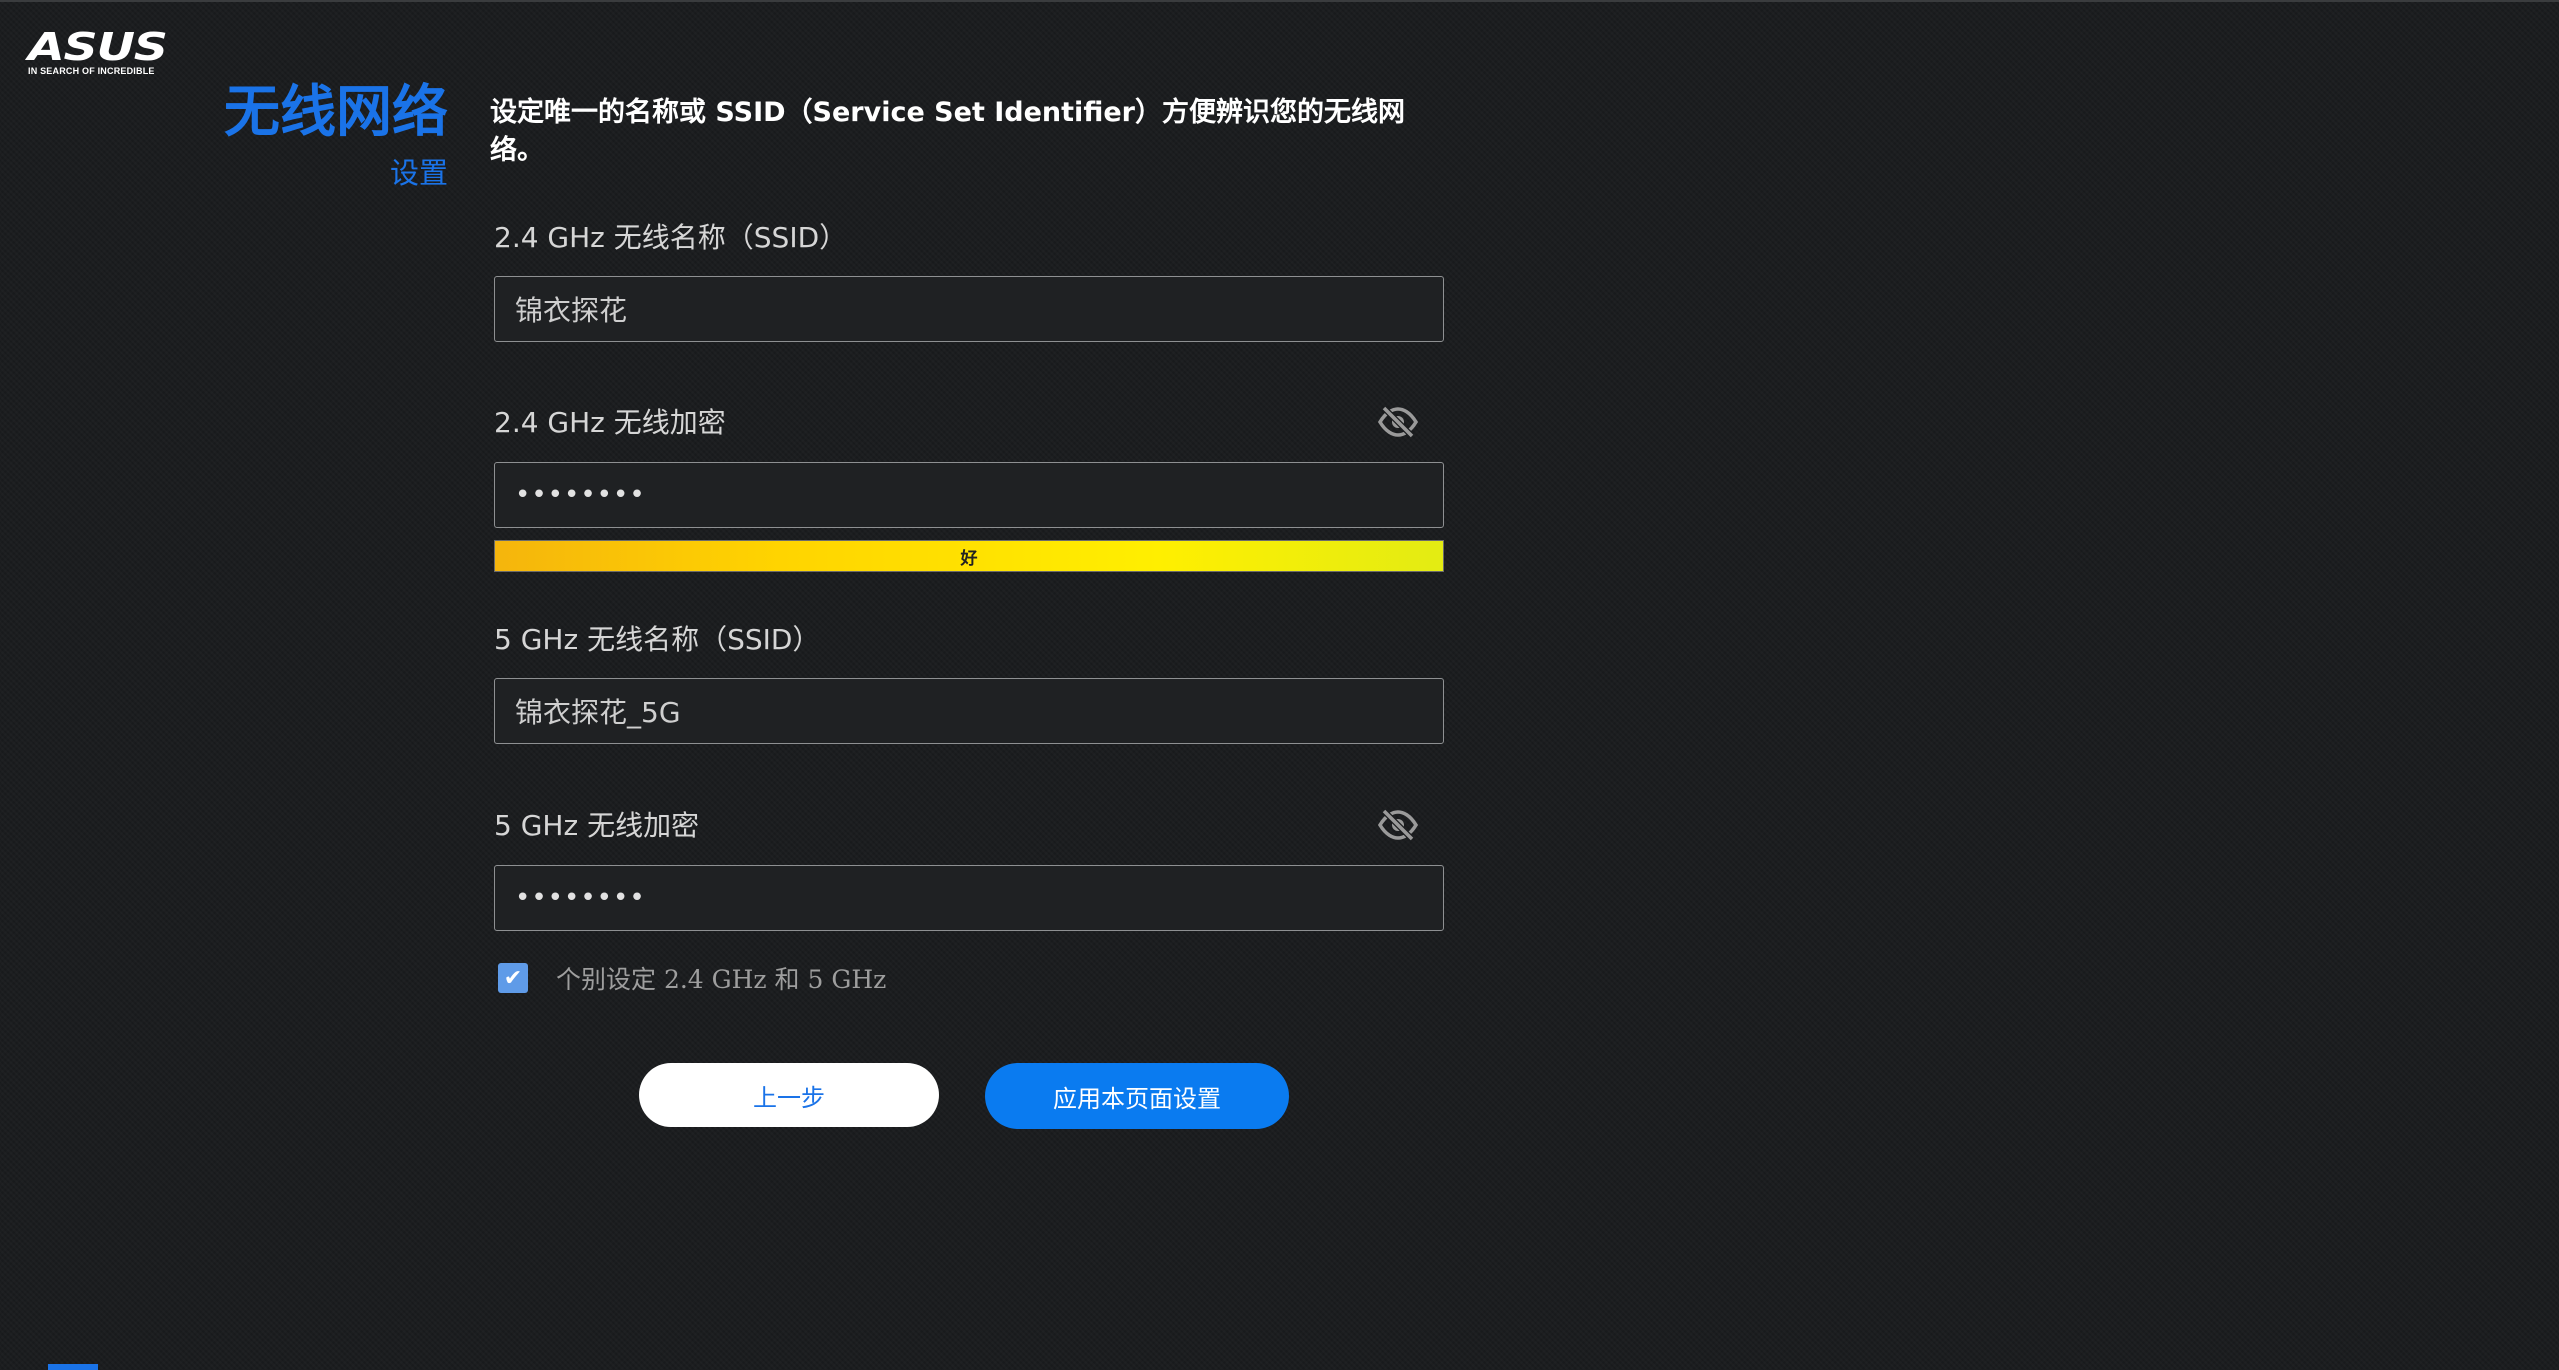  What do you see at coordinates (1137, 1096) in the screenshot?
I see `apply-button: 应用本页面设置` at bounding box center [1137, 1096].